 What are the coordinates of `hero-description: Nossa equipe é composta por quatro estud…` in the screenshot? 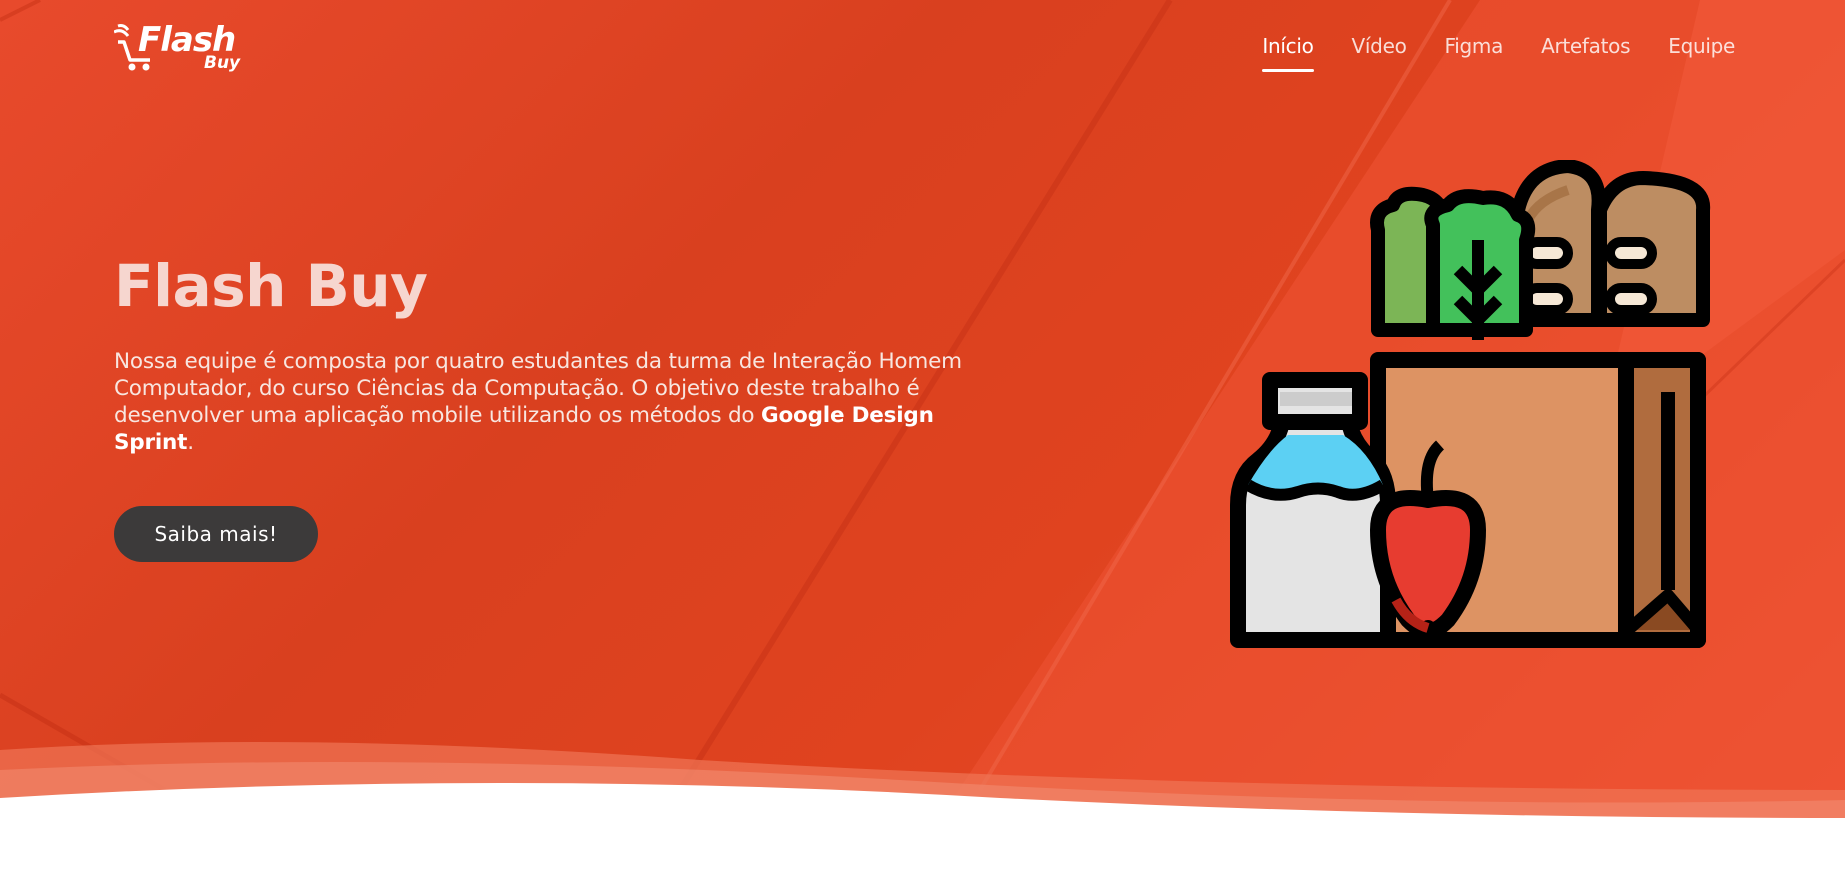 It's located at (554, 402).